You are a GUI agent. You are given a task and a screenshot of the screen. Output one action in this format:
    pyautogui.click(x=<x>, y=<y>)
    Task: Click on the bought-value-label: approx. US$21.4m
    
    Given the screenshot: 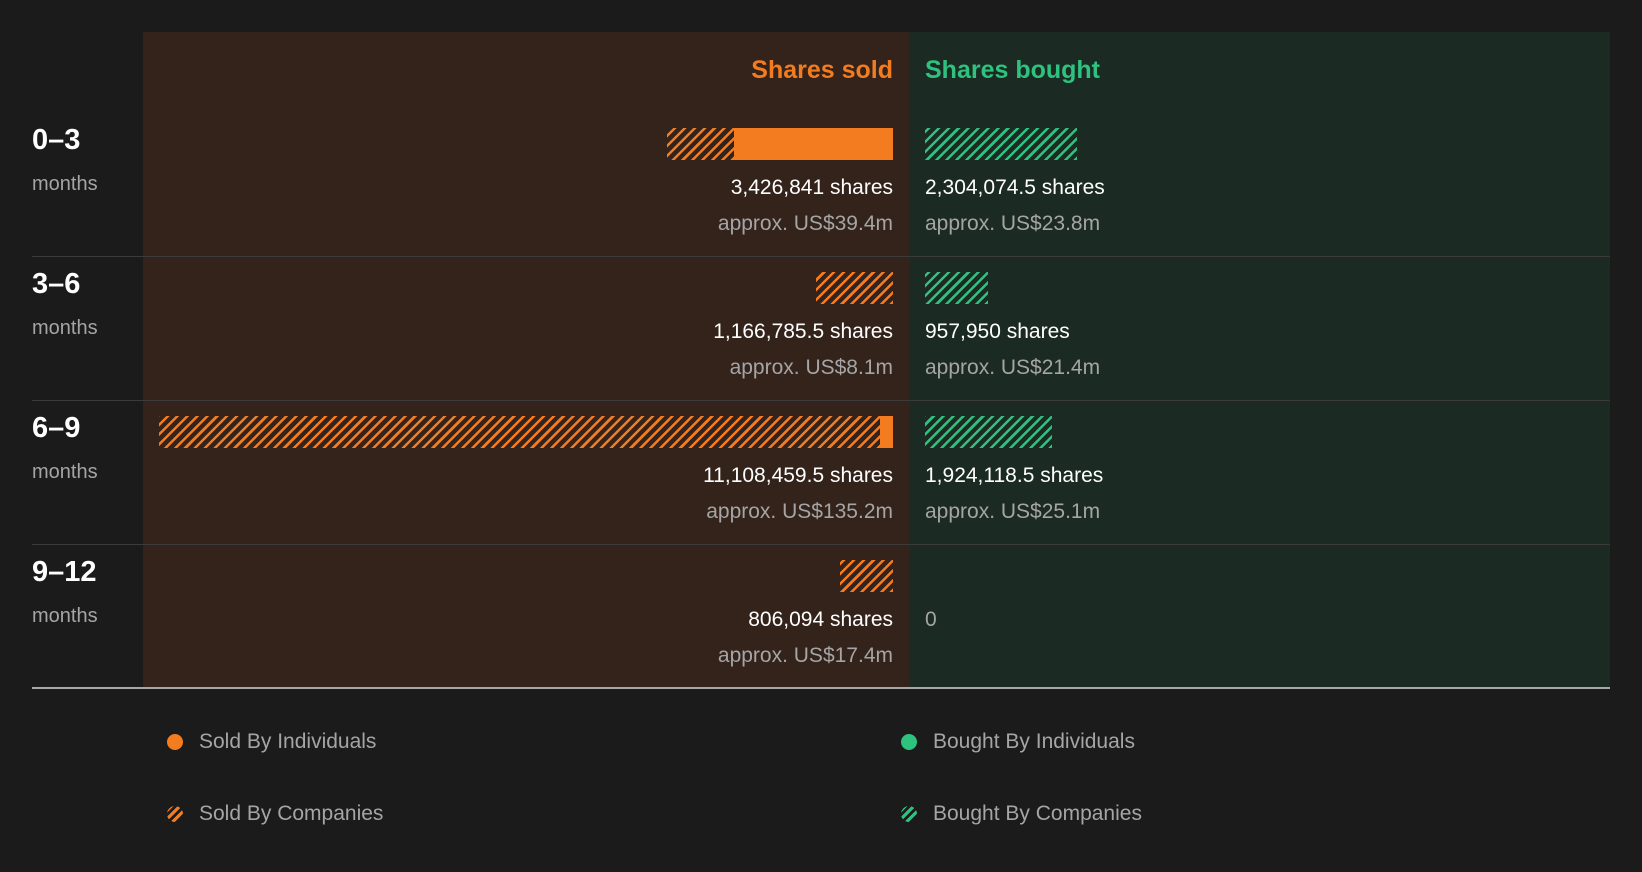 What is the action you would take?
    pyautogui.click(x=1013, y=367)
    